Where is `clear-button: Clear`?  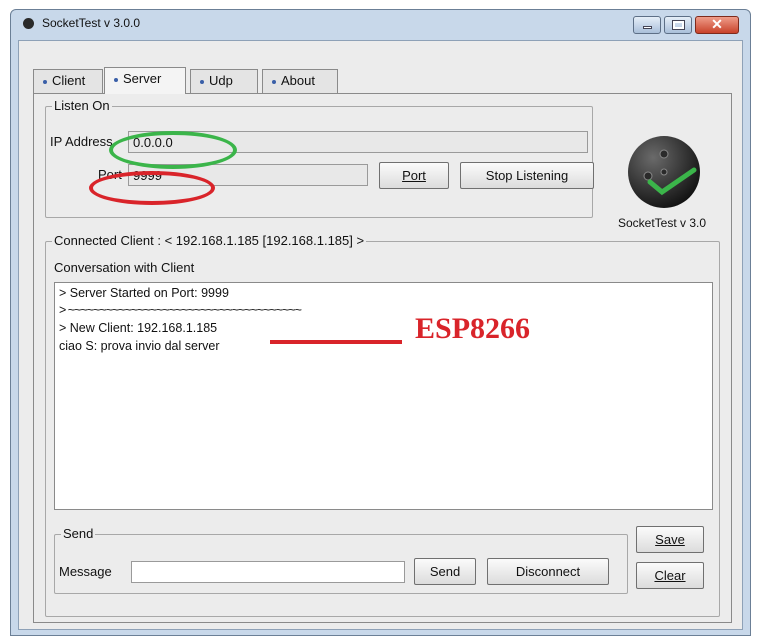
clear-button: Clear is located at coordinates (670, 575).